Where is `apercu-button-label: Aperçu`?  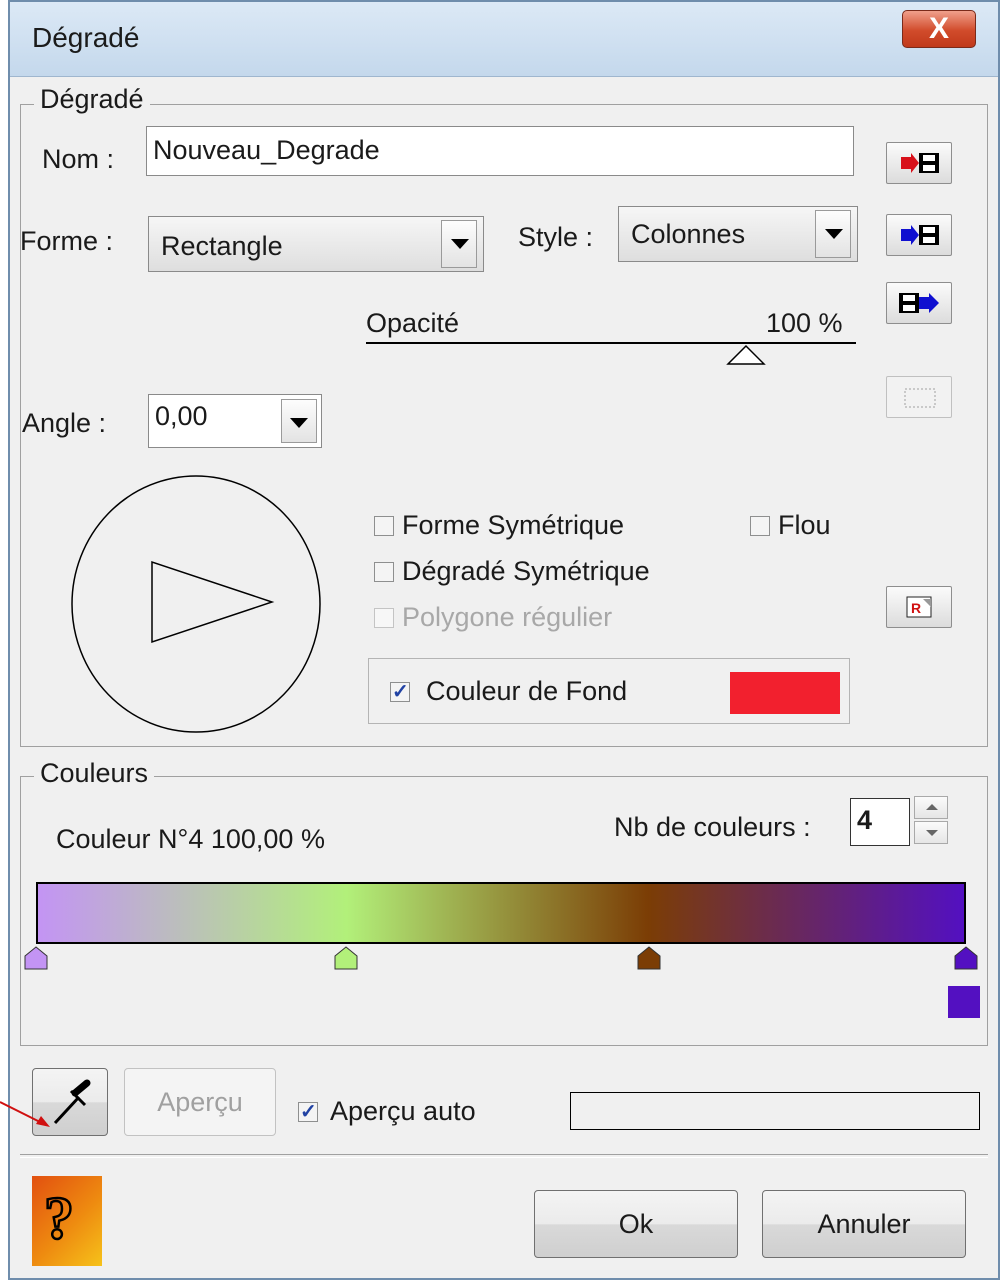 apercu-button-label: Aperçu is located at coordinates (200, 1102).